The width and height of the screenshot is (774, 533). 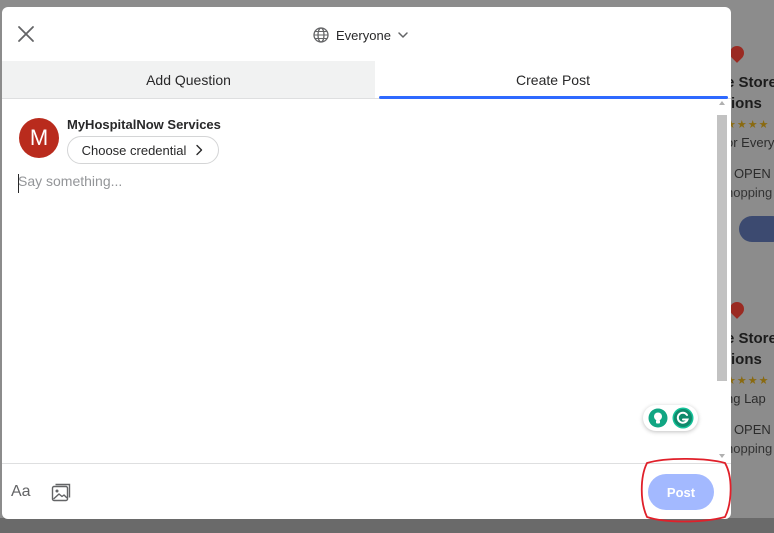 I want to click on audience-dropdown: Everyone, so click(x=360, y=35).